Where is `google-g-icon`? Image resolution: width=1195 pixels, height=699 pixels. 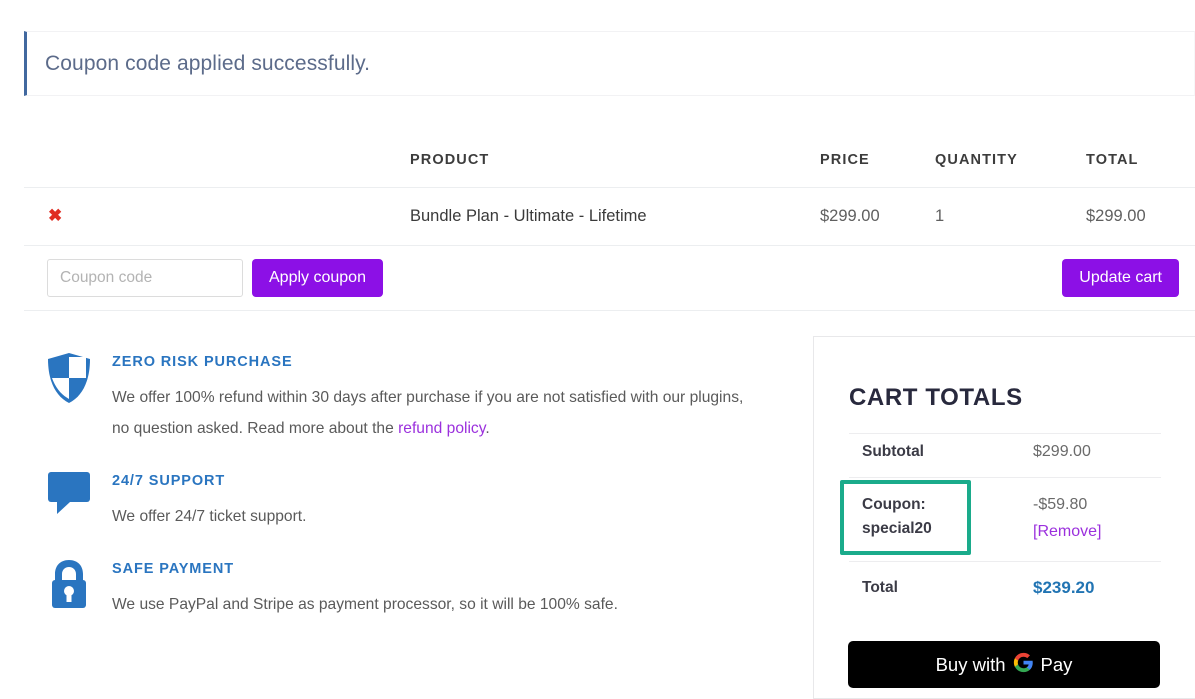 google-g-icon is located at coordinates (1023, 665).